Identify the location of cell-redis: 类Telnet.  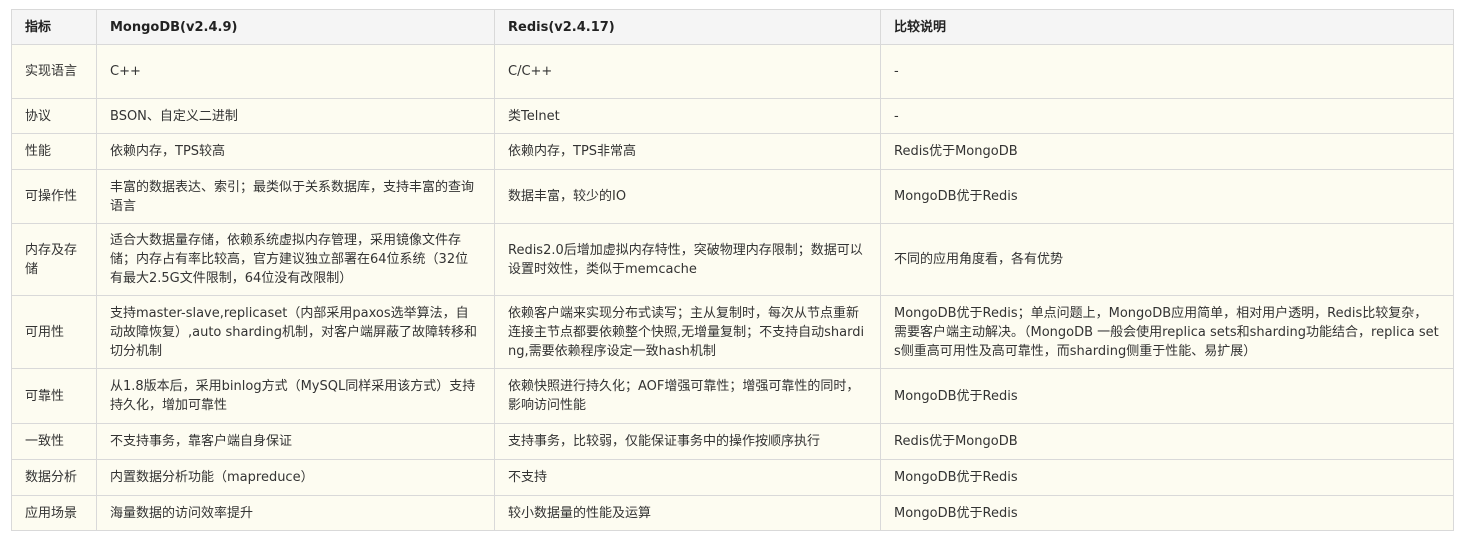
(687, 116).